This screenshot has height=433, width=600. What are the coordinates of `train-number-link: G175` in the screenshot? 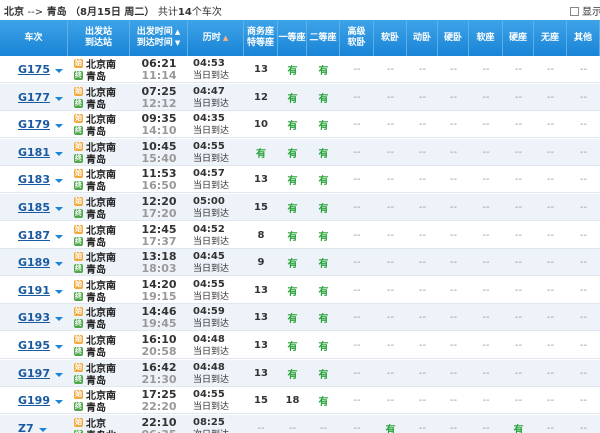 It's located at (34, 69).